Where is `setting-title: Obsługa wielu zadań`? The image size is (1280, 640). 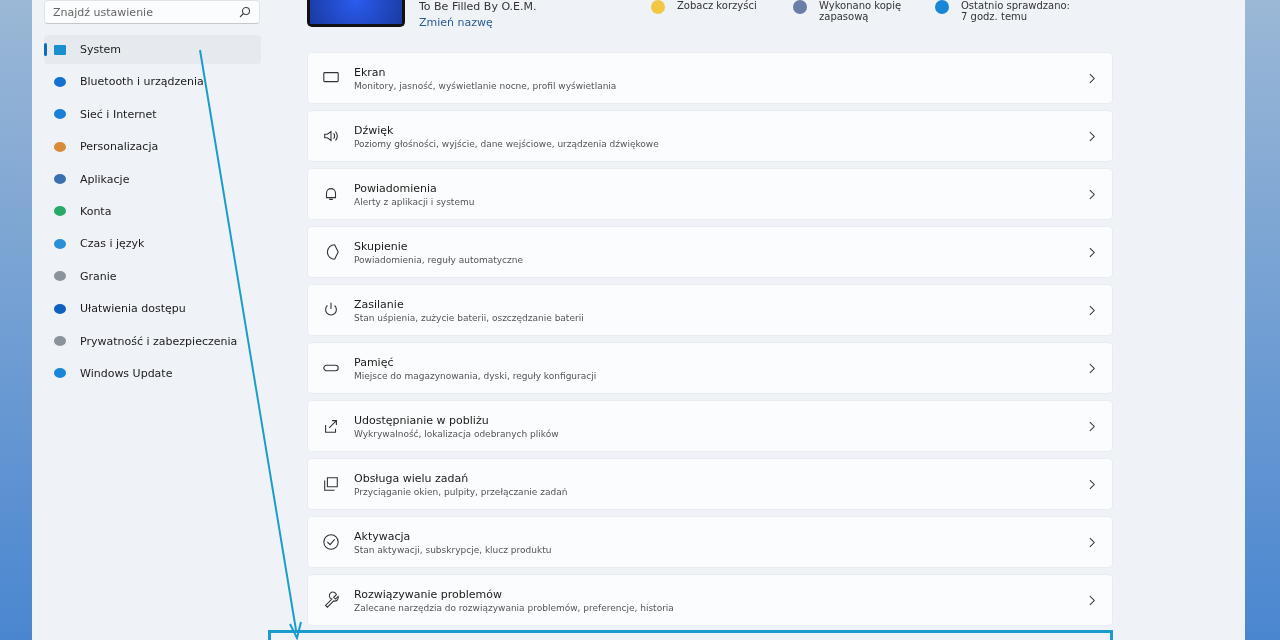 setting-title: Obsługa wielu zadań is located at coordinates (412, 478).